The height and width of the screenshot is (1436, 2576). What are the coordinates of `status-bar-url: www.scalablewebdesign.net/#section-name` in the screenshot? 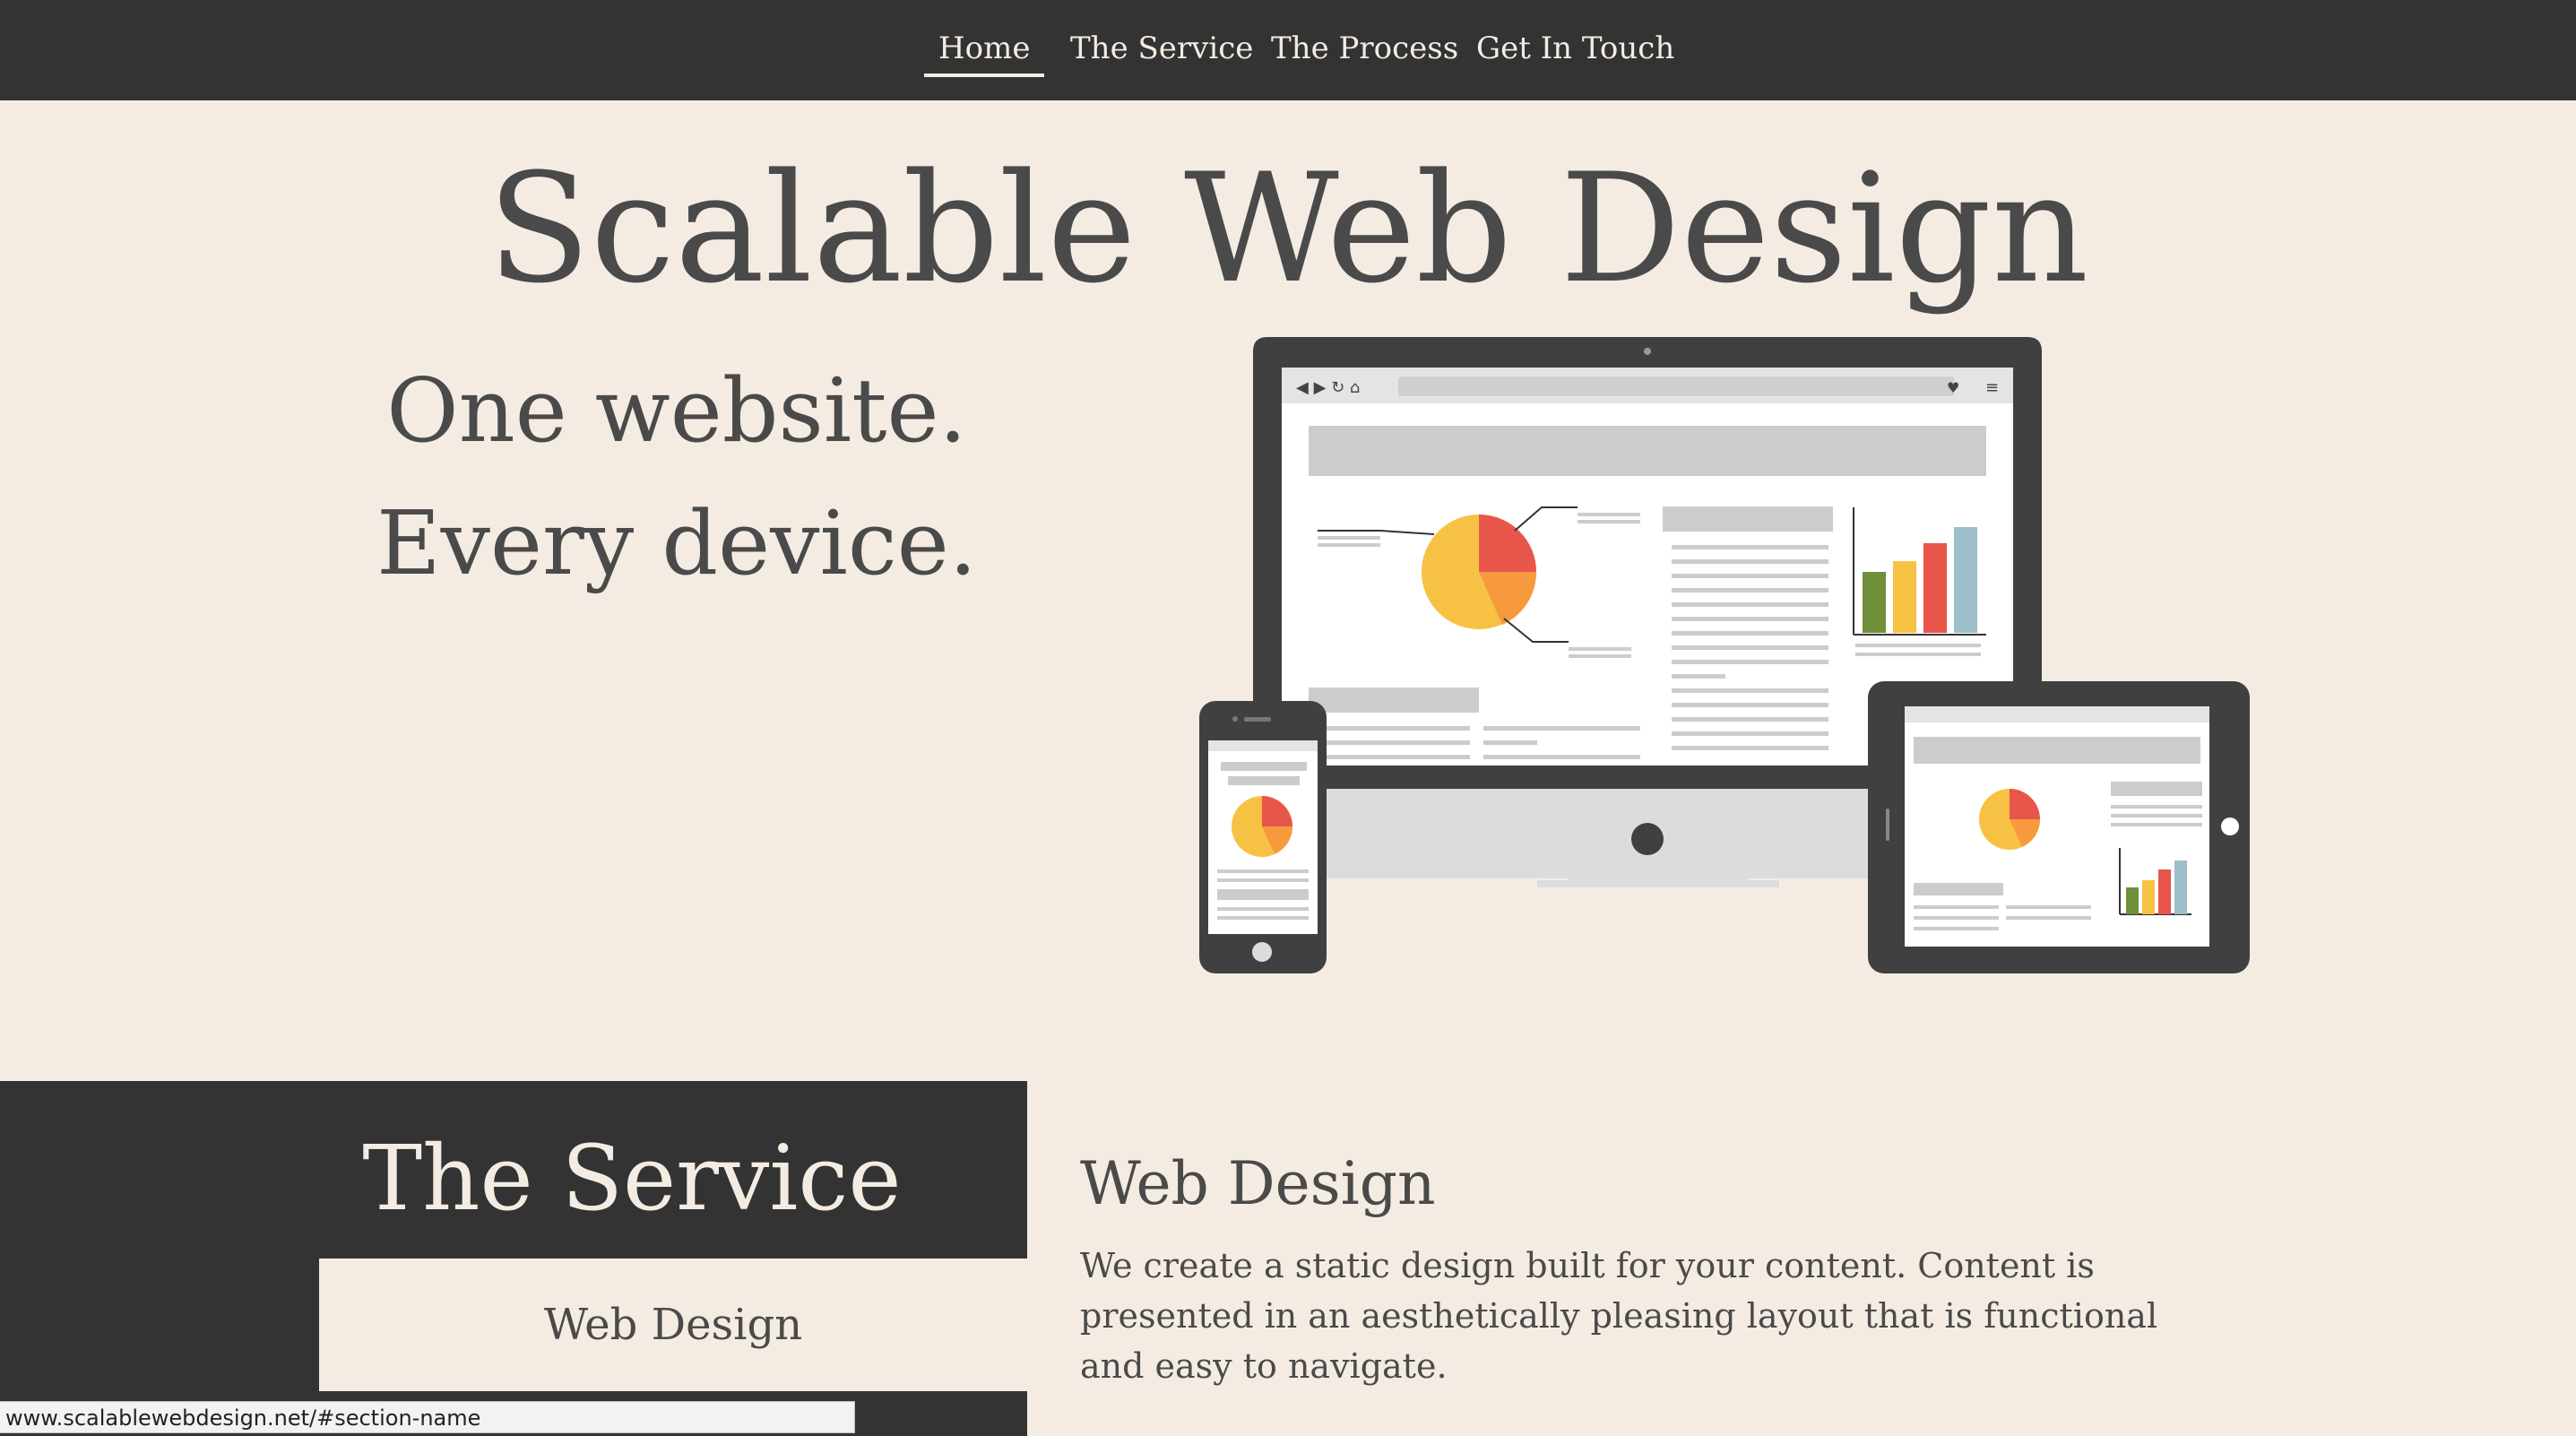 It's located at (427, 1417).